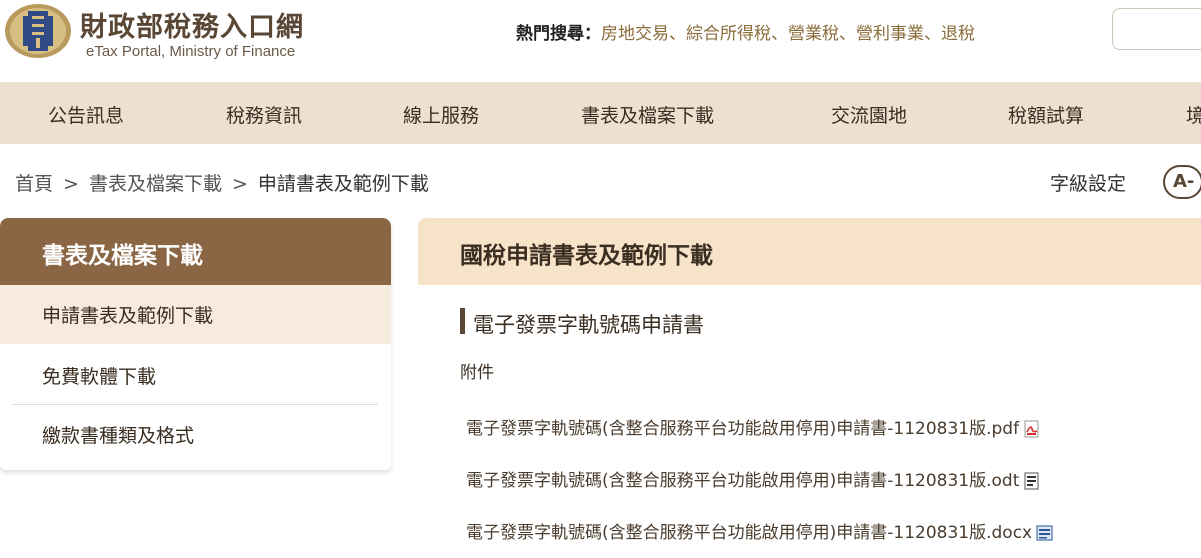 The width and height of the screenshot is (1201, 558). I want to click on hot-search-link-tax-refund: 退稅, so click(958, 34).